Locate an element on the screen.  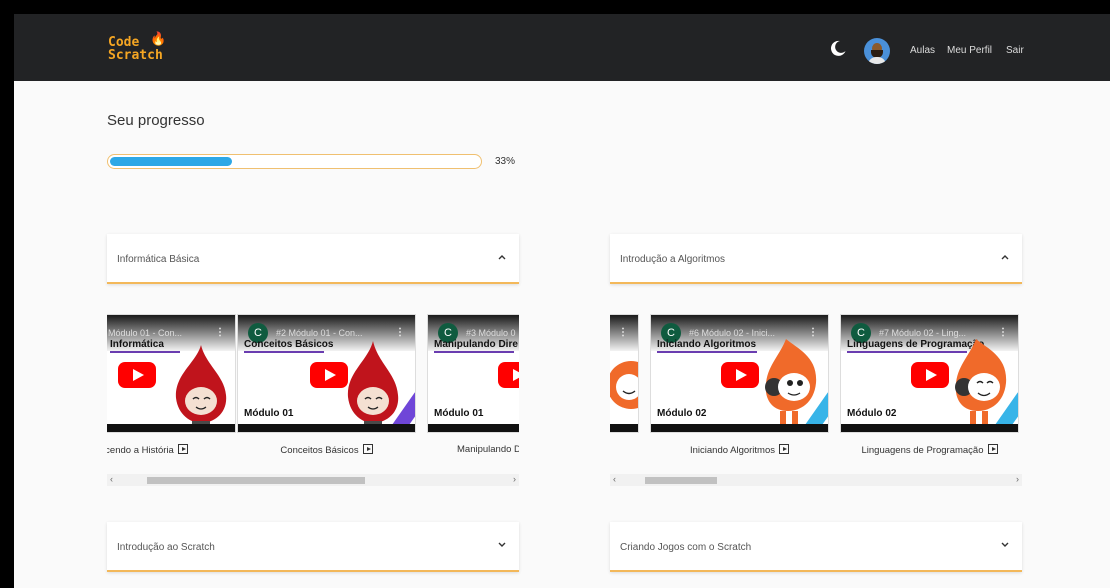
video-caption-text: Iniciando Algoritmos is located at coordinates (732, 450).